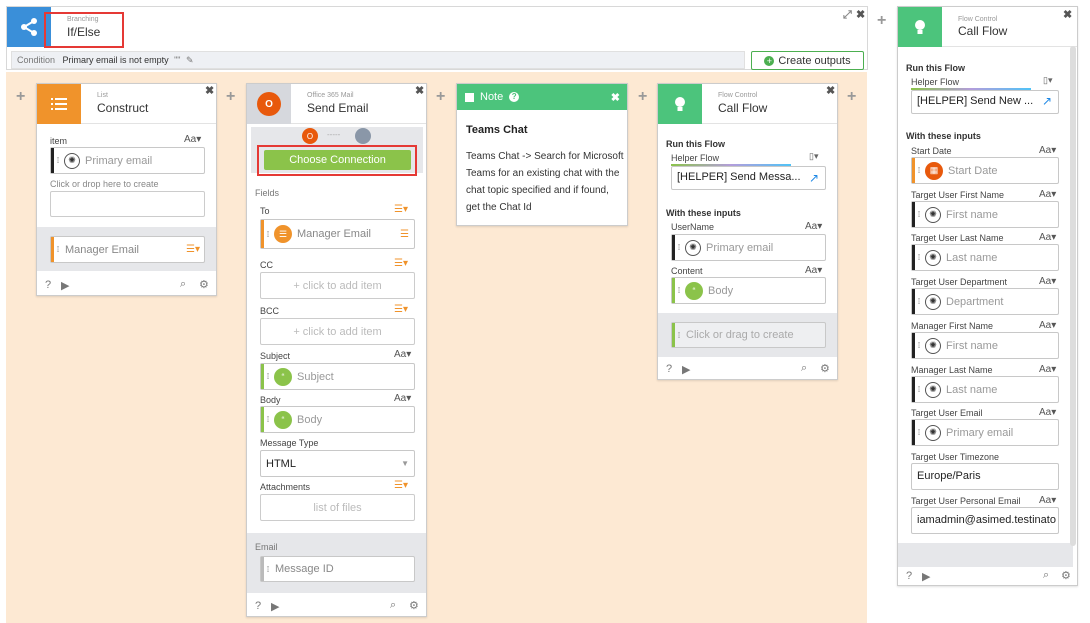 The height and width of the screenshot is (623, 1090). I want to click on drop-zone, so click(127, 204).